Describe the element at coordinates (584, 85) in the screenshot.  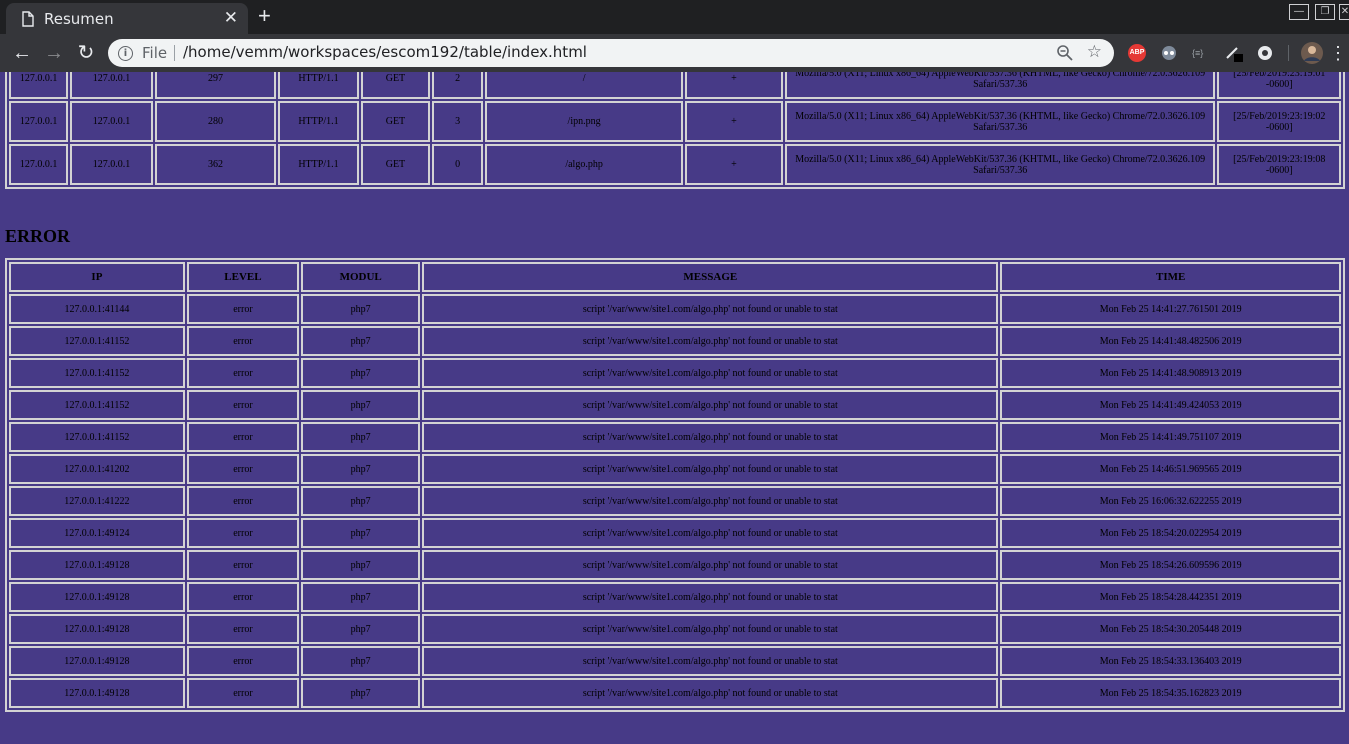
I see `table-cell: /` at that location.